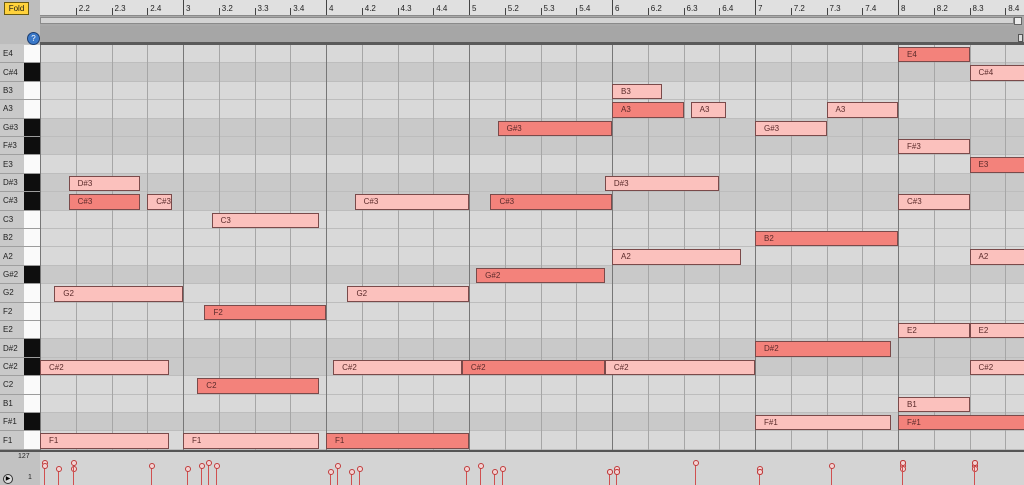  Describe the element at coordinates (265, 220) in the screenshot. I see `midi-note: C3` at that location.